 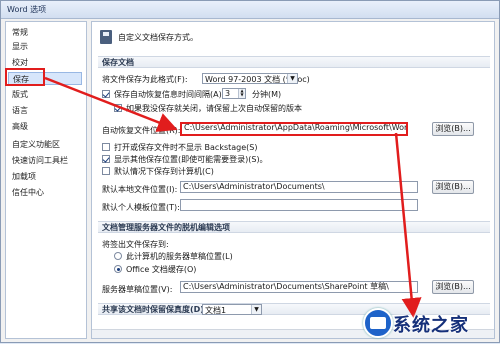 What do you see at coordinates (431, 325) in the screenshot?
I see `watermark-text: 系统之家` at bounding box center [431, 325].